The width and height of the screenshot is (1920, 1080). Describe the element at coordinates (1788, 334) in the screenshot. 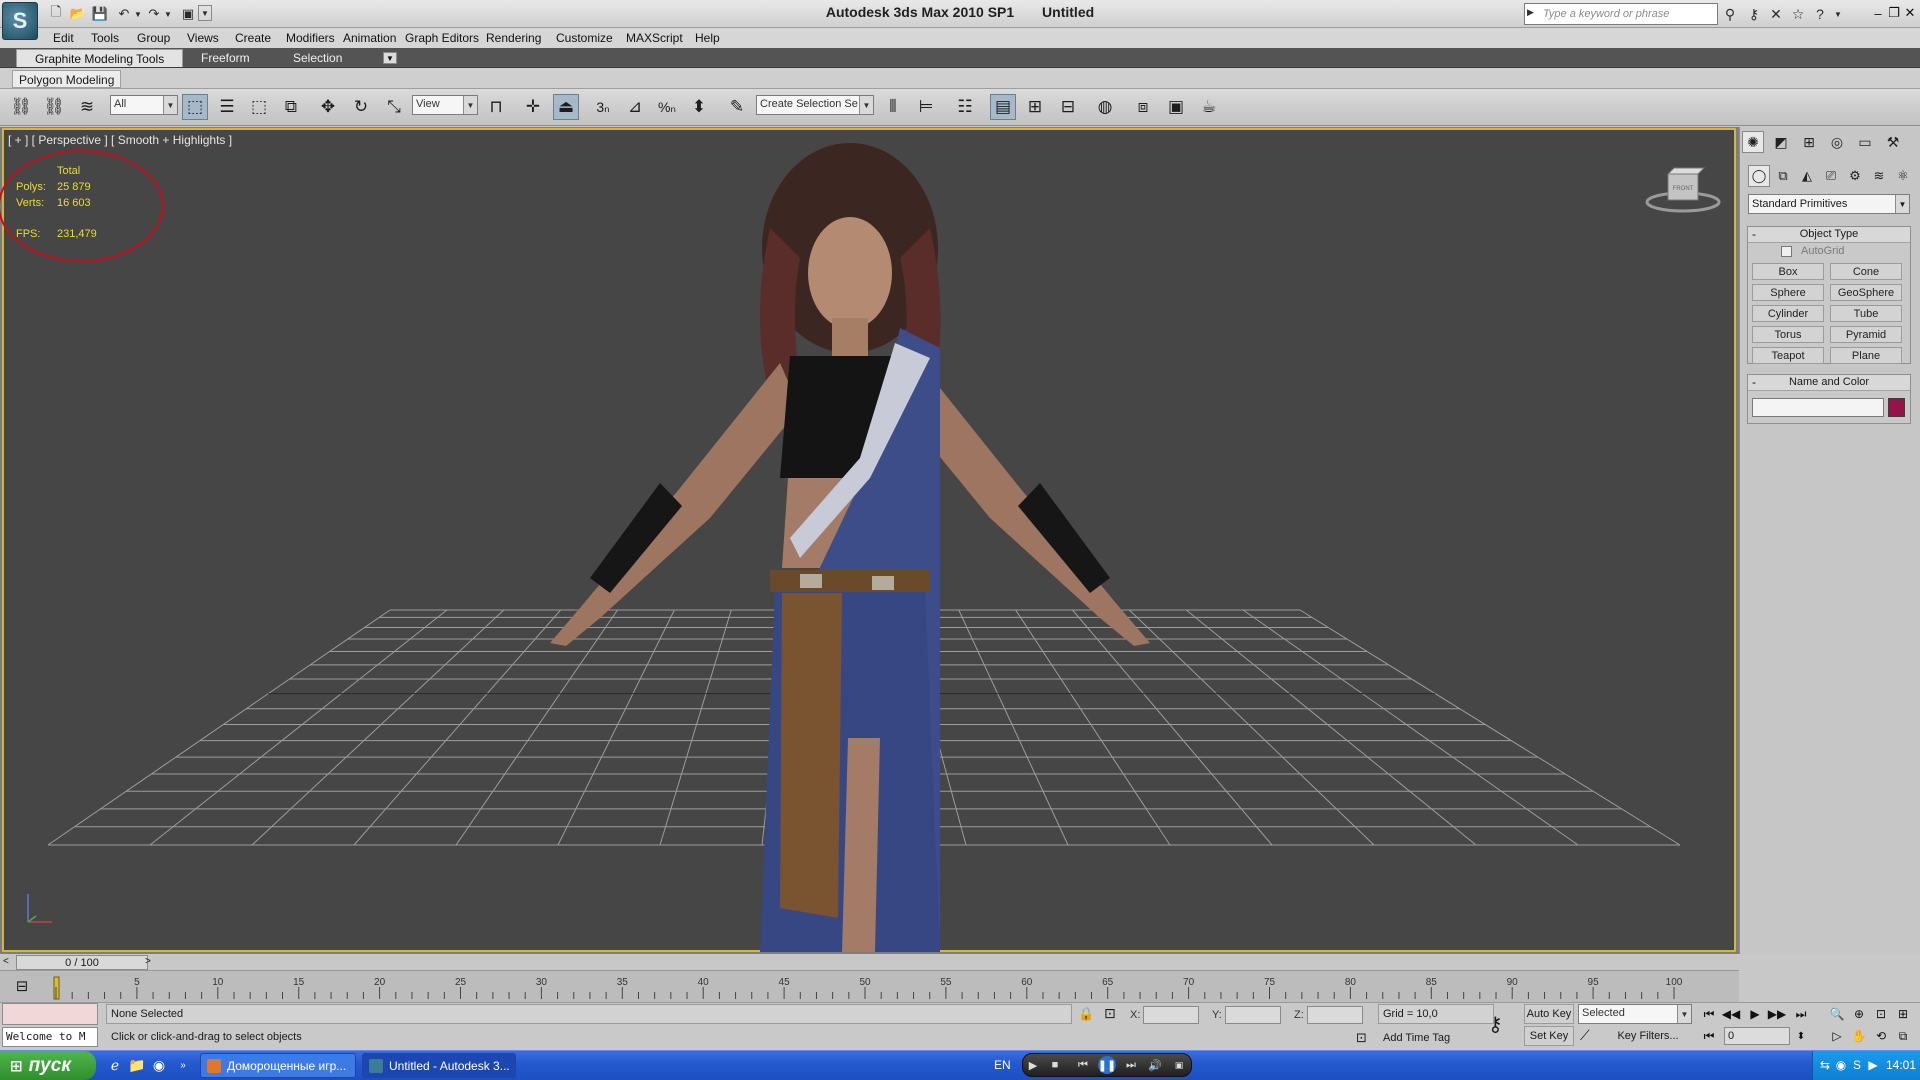

I see `torus-button: Torus` at that location.